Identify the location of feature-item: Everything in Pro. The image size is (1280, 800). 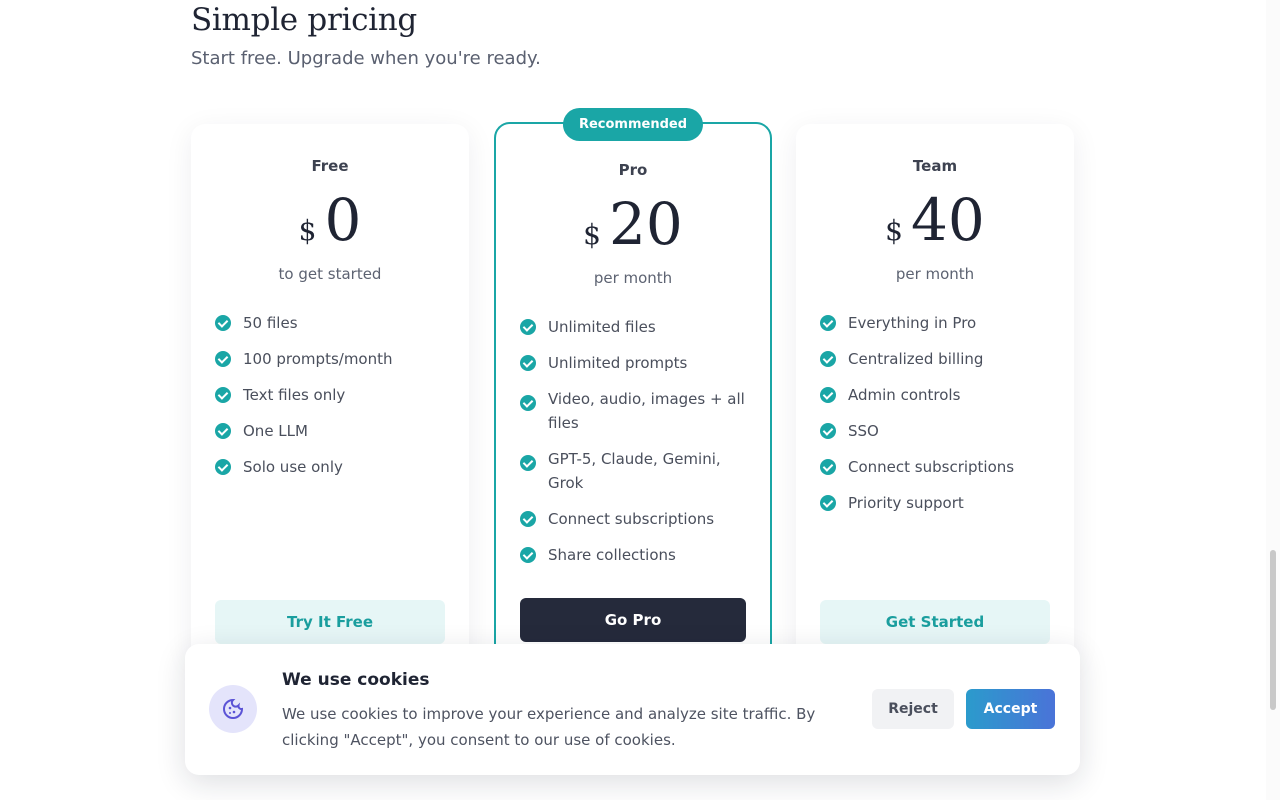
(935, 323).